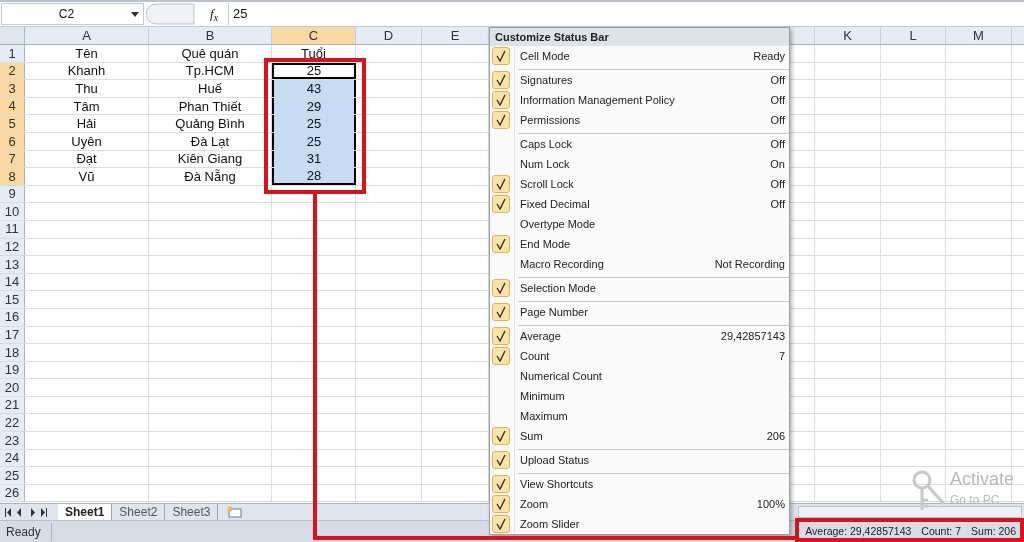  I want to click on name-box: C2, so click(72, 14).